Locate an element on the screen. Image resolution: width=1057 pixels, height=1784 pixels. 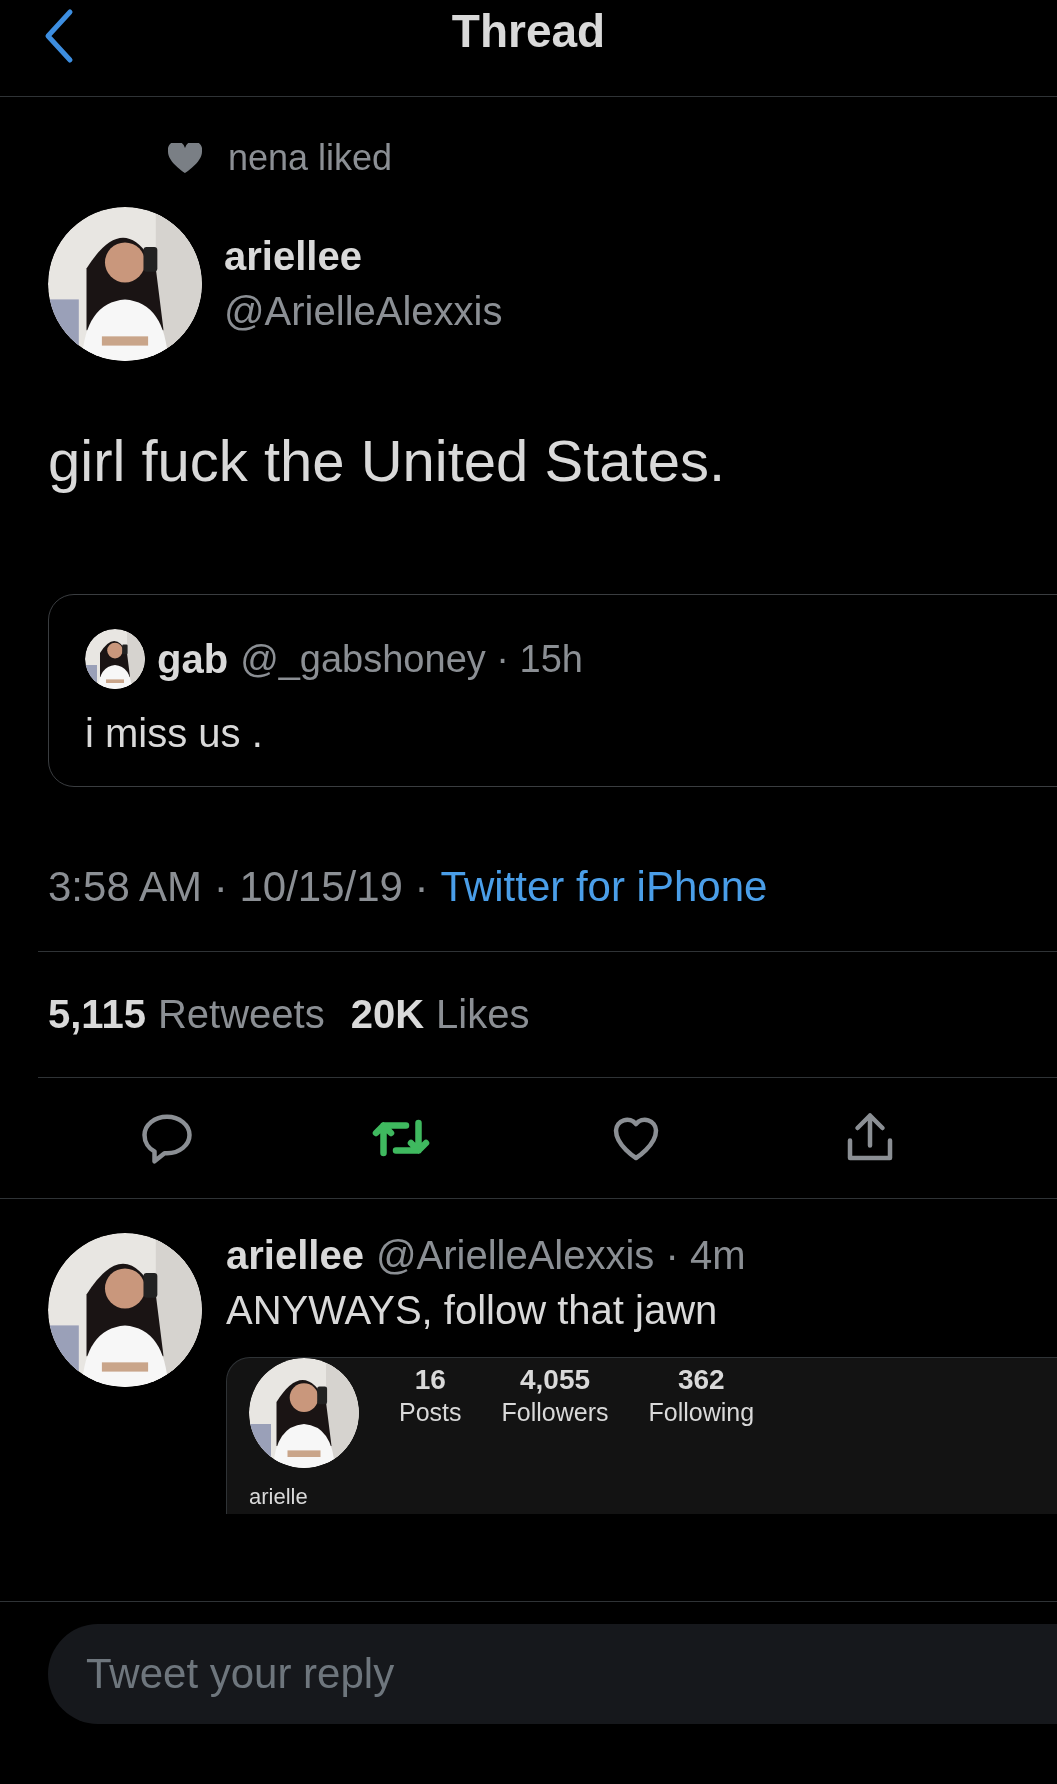
profile-name: arielle is located at coordinates (279, 1497).